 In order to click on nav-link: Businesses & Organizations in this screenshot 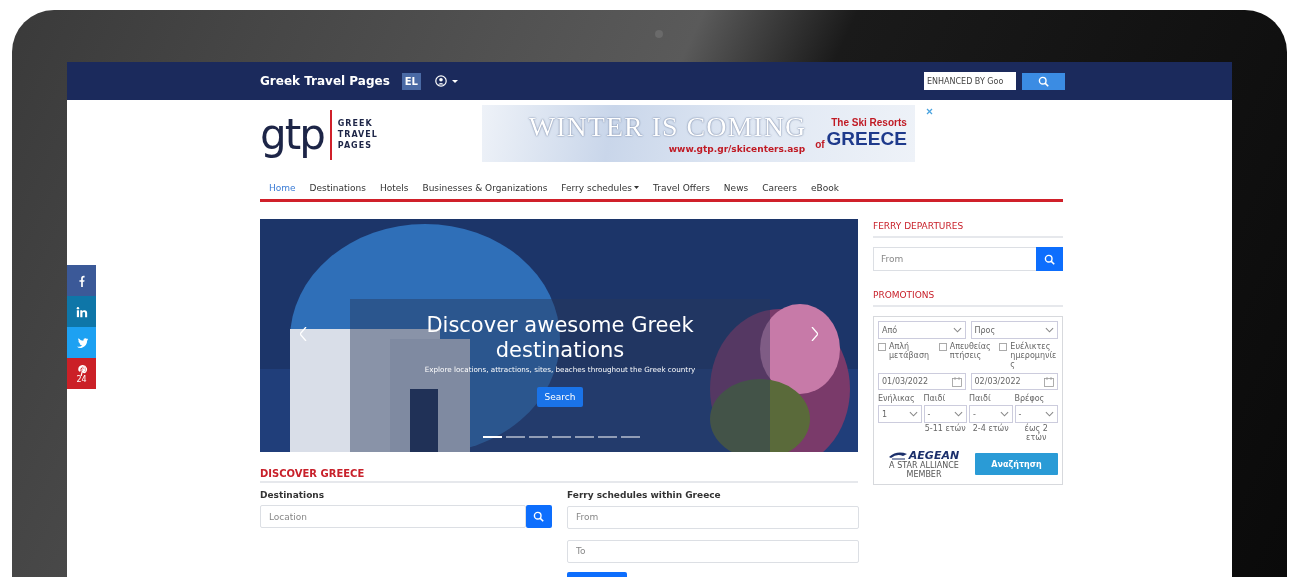, I will do `click(485, 187)`.